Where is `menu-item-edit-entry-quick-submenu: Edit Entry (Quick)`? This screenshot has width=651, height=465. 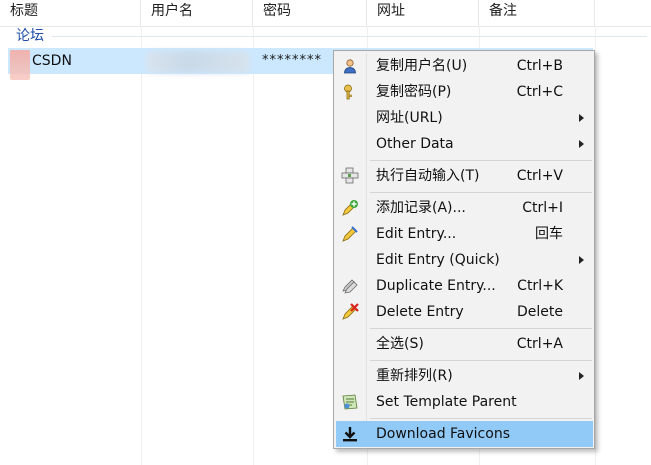 menu-item-edit-entry-quick-submenu: Edit Entry (Quick) is located at coordinates (464, 260).